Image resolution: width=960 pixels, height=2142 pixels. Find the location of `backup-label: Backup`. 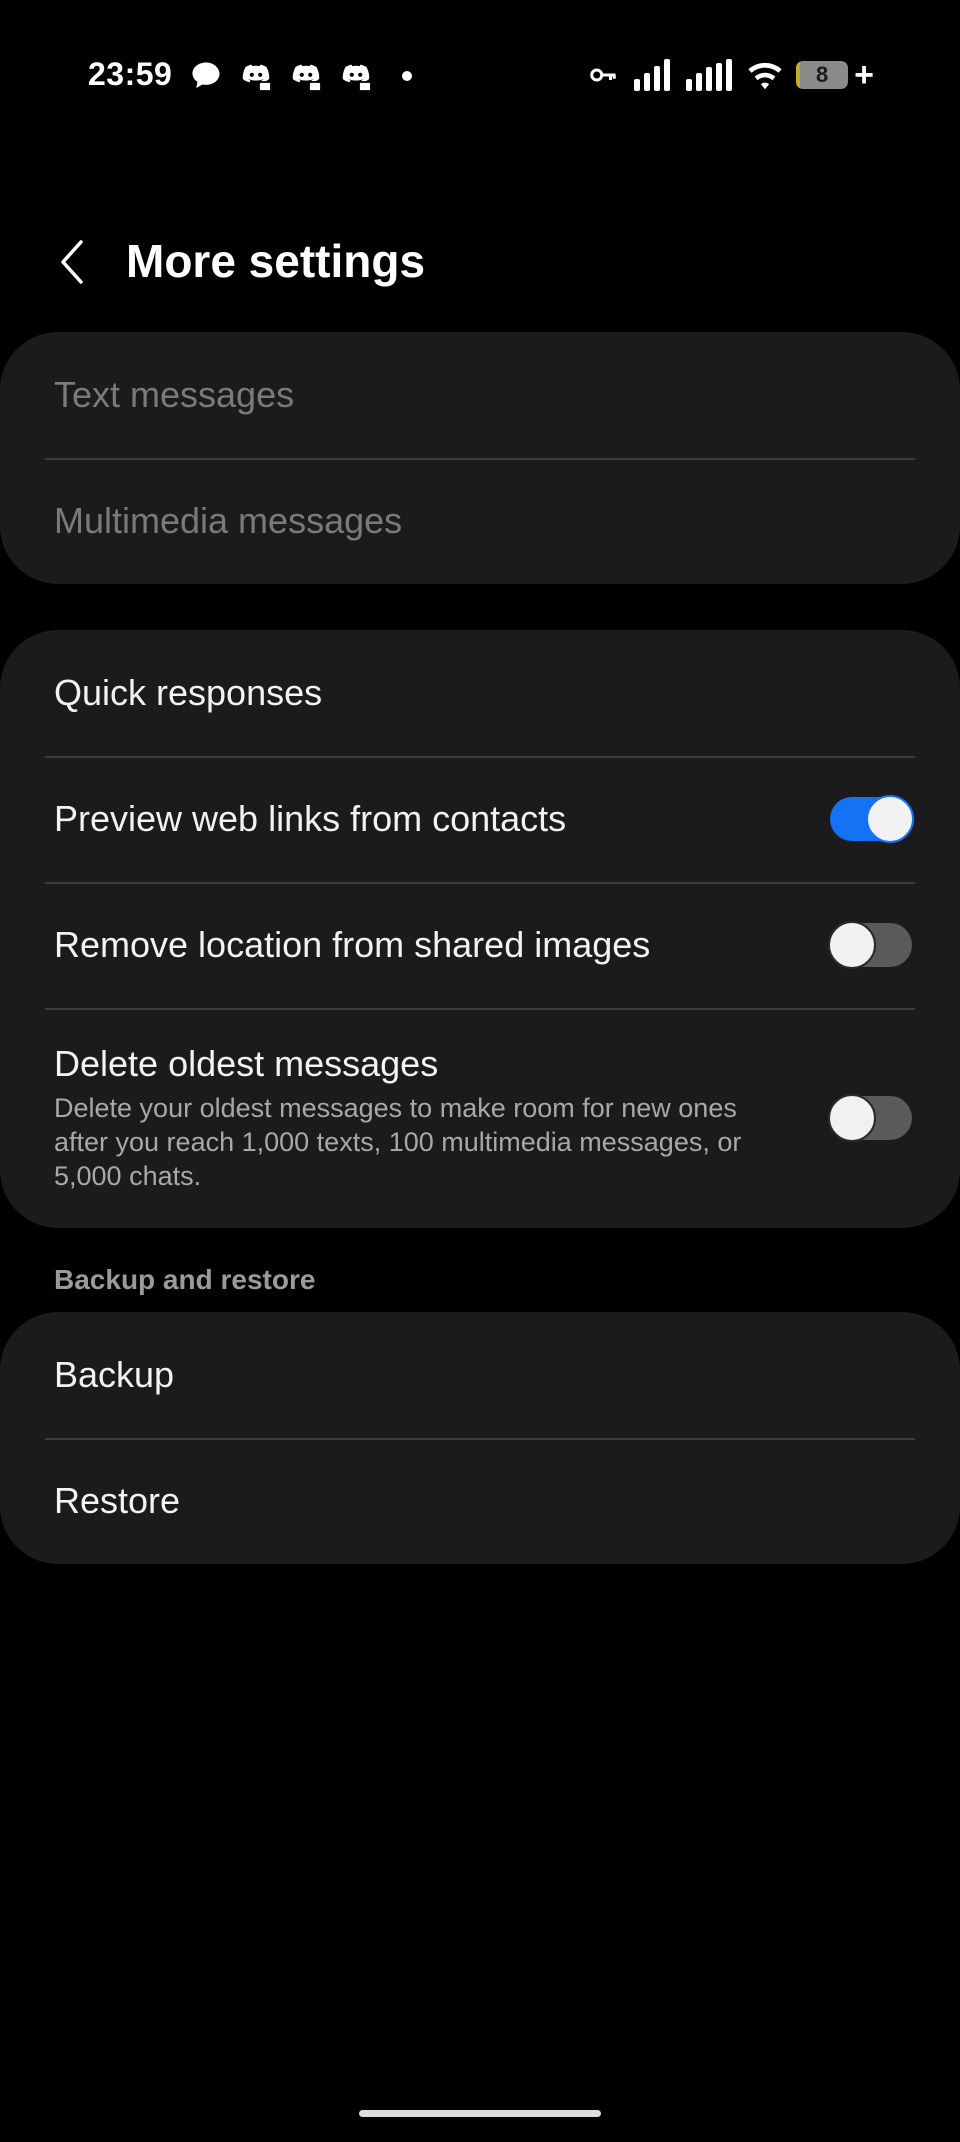

backup-label: Backup is located at coordinates (114, 1374).